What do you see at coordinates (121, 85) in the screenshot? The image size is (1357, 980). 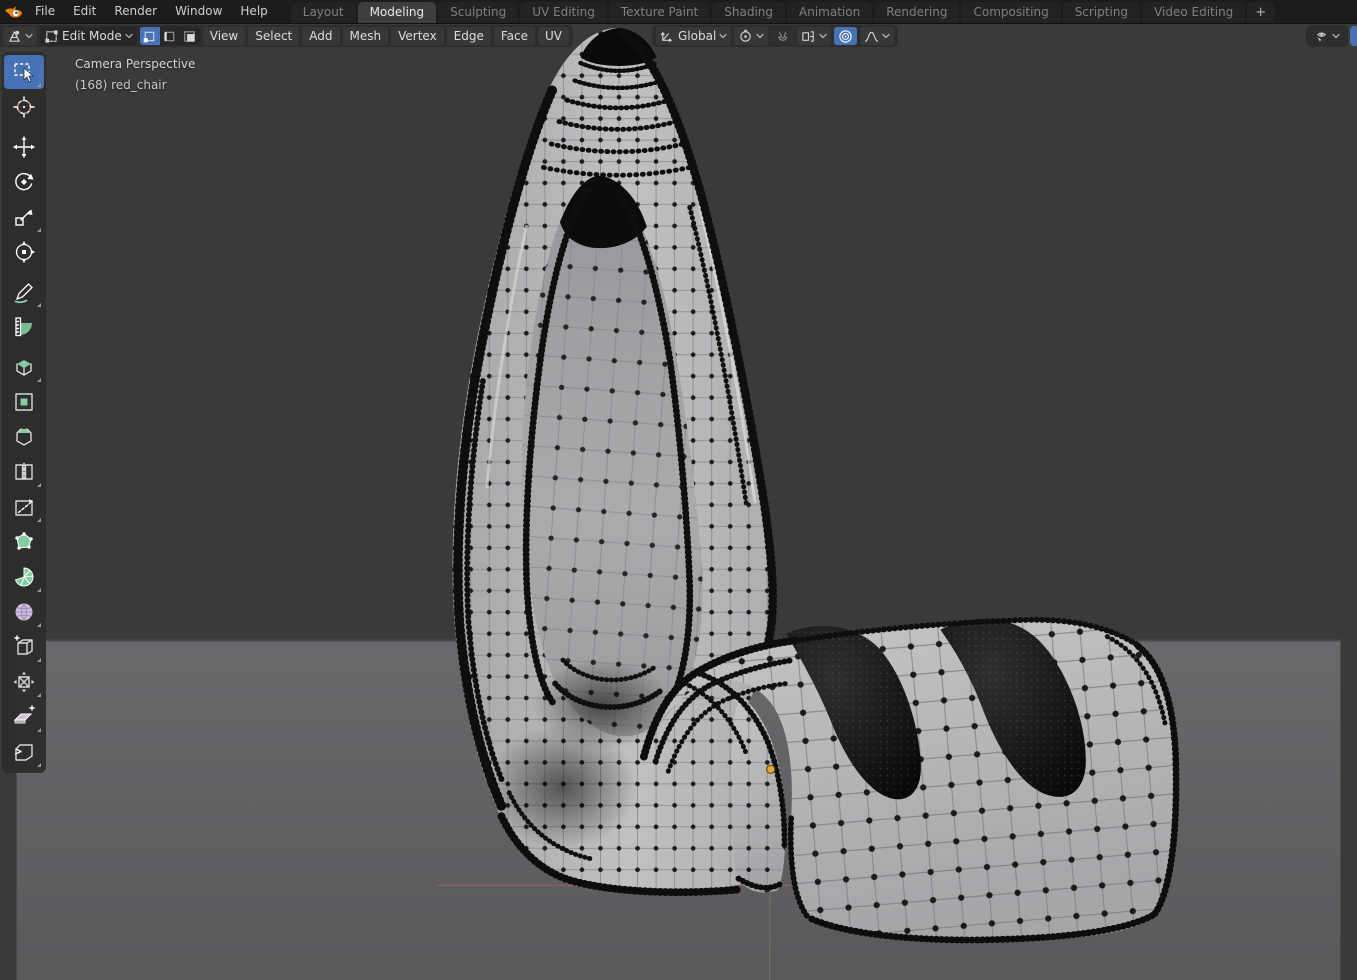 I see `active-object-label: (168) red_chair` at bounding box center [121, 85].